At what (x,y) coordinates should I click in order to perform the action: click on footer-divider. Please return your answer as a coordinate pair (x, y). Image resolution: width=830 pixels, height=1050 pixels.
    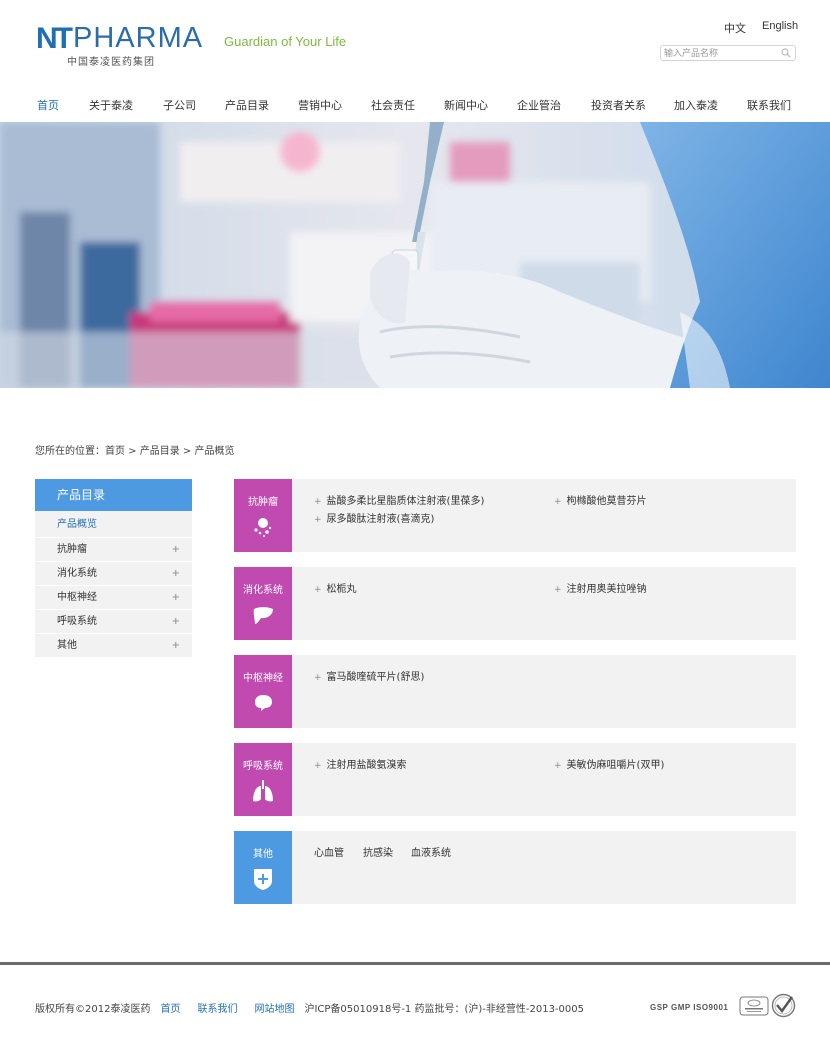
    Looking at the image, I should click on (415, 963).